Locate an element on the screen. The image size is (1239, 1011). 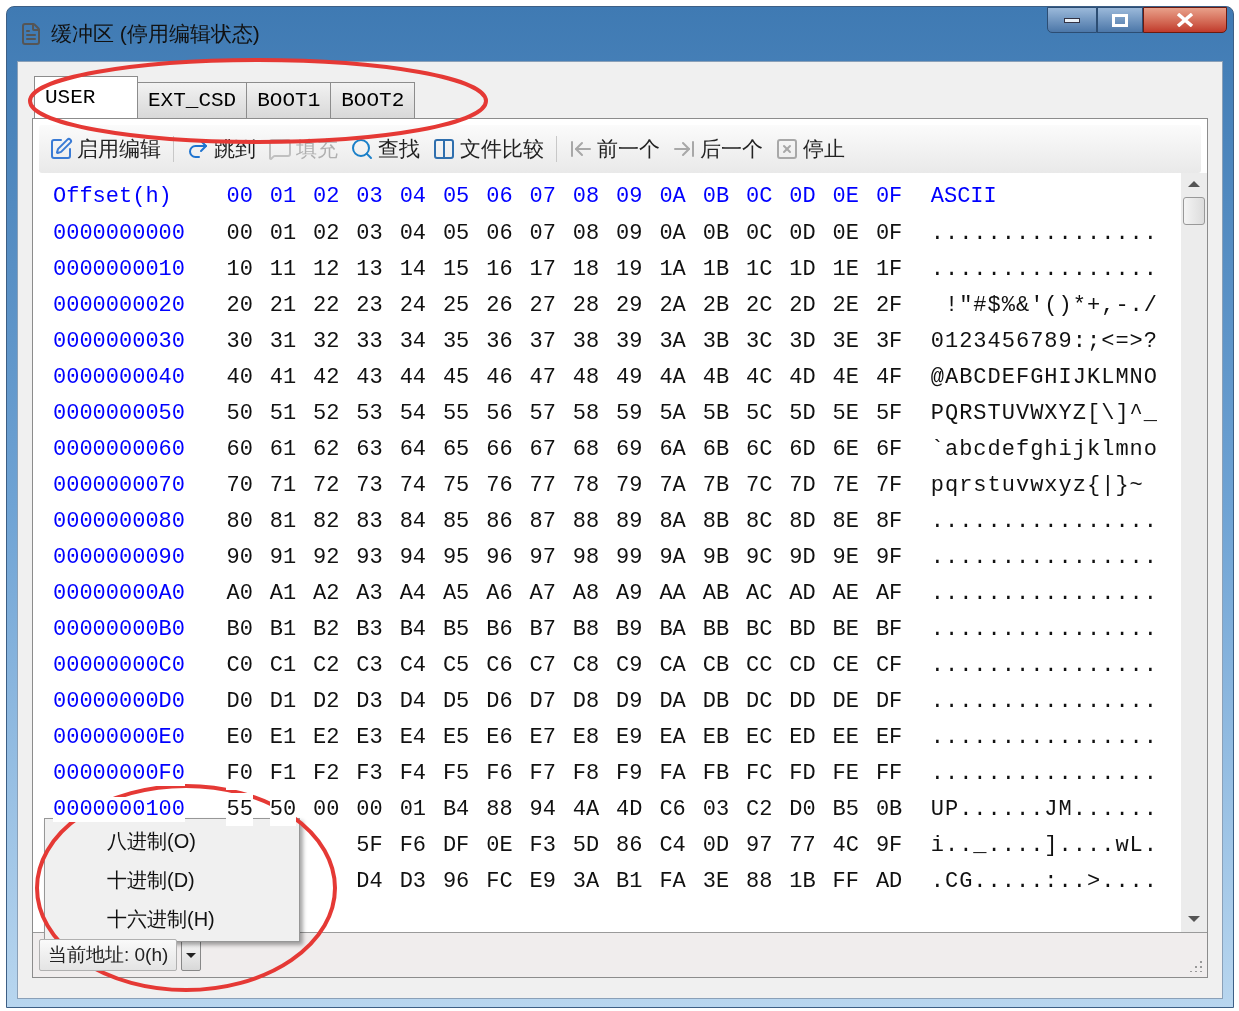
maximize-button is located at coordinates (1120, 20).